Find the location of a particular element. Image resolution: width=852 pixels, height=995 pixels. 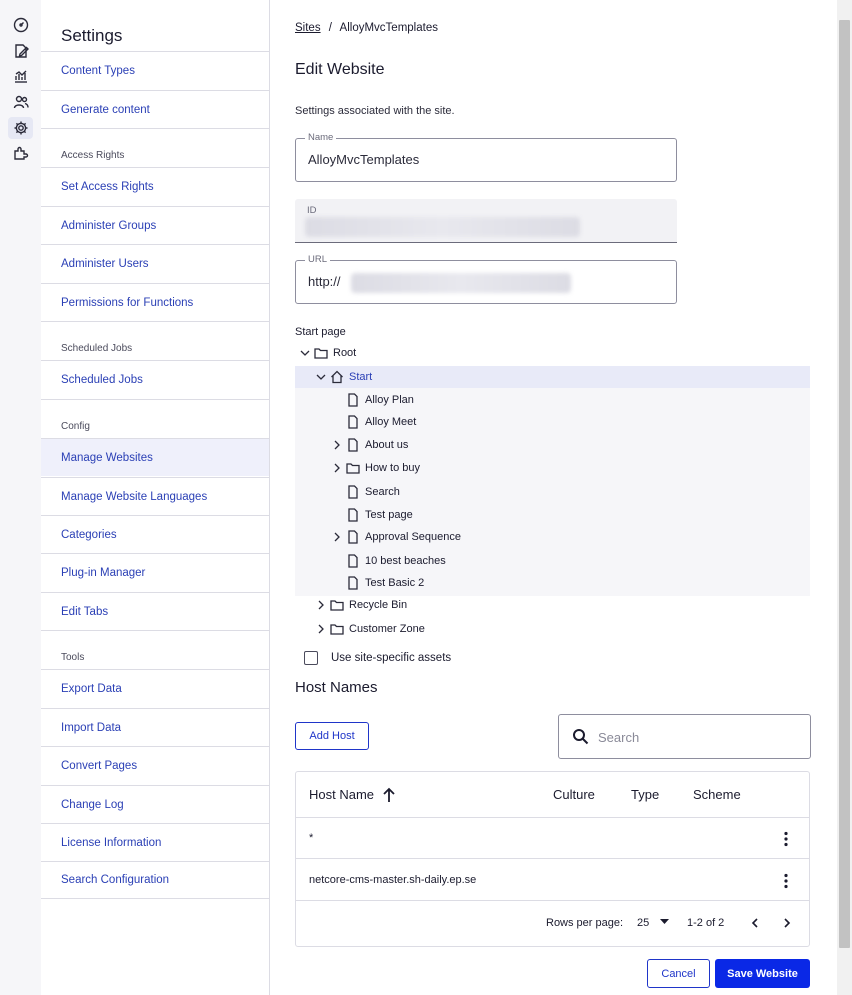

caret-down-icon is located at coordinates (664, 922).